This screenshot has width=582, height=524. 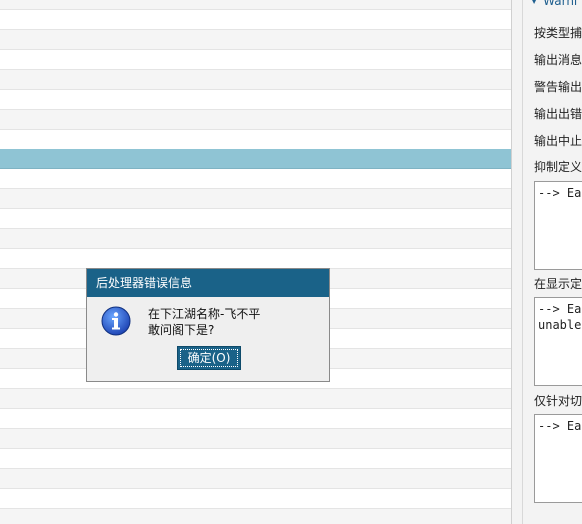 I want to click on label-abort-output: 输出中止, so click(x=558, y=141).